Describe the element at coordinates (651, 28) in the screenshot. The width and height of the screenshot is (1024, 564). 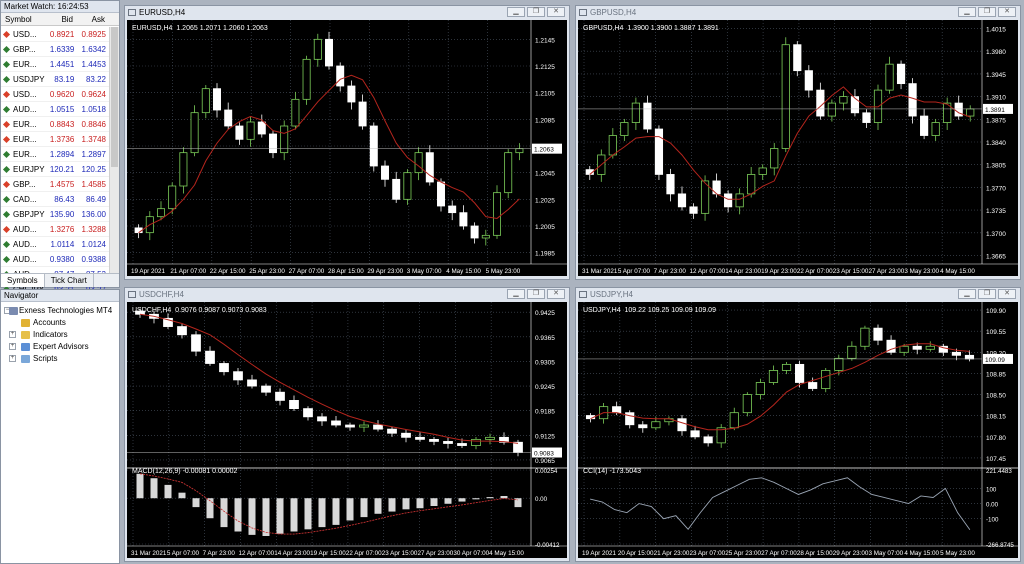
I see `chart-info: GBPUSD,H4 1.3900 1.3900 1.3887 1.3891` at that location.